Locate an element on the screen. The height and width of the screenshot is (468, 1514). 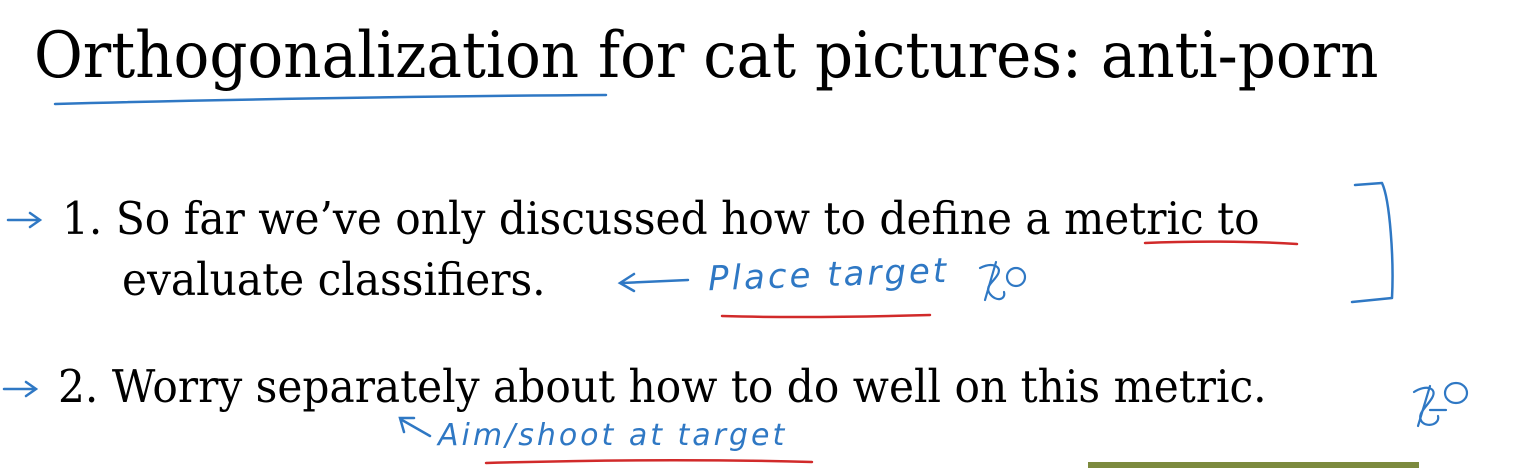
target-doodle-icon is located at coordinates (1002, 281).